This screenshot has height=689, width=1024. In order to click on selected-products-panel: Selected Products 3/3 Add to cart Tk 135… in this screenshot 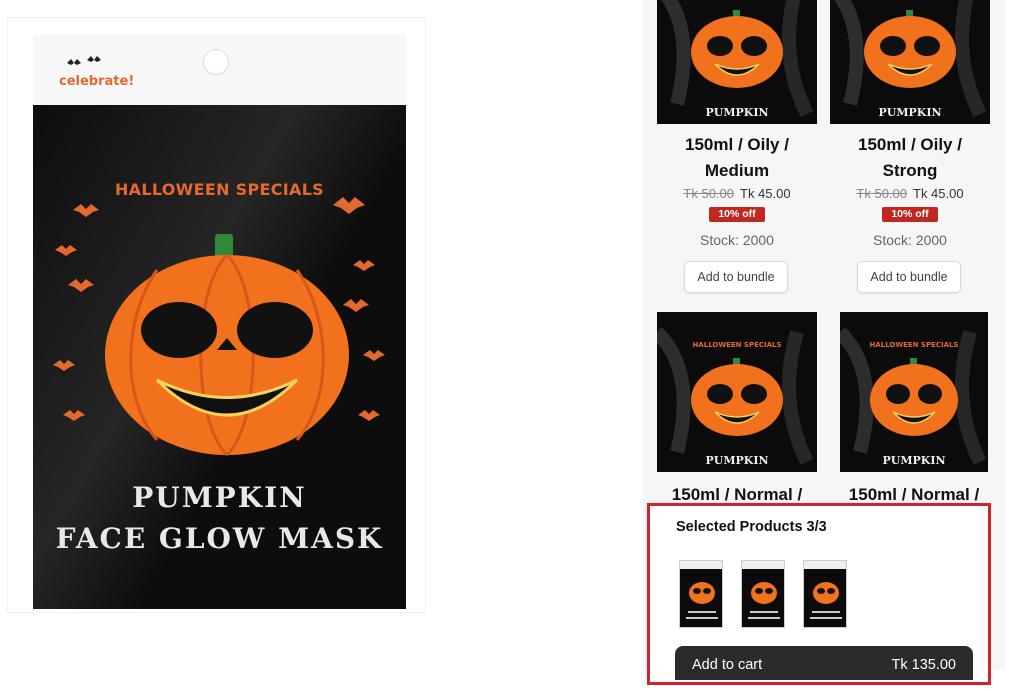, I will do `click(819, 594)`.